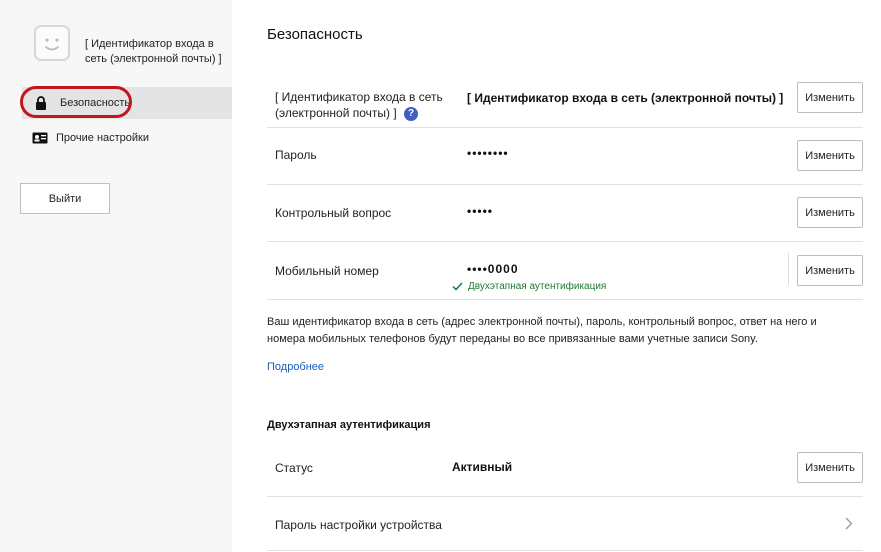  I want to click on edit-signin-id-button: Изменить, so click(830, 97).